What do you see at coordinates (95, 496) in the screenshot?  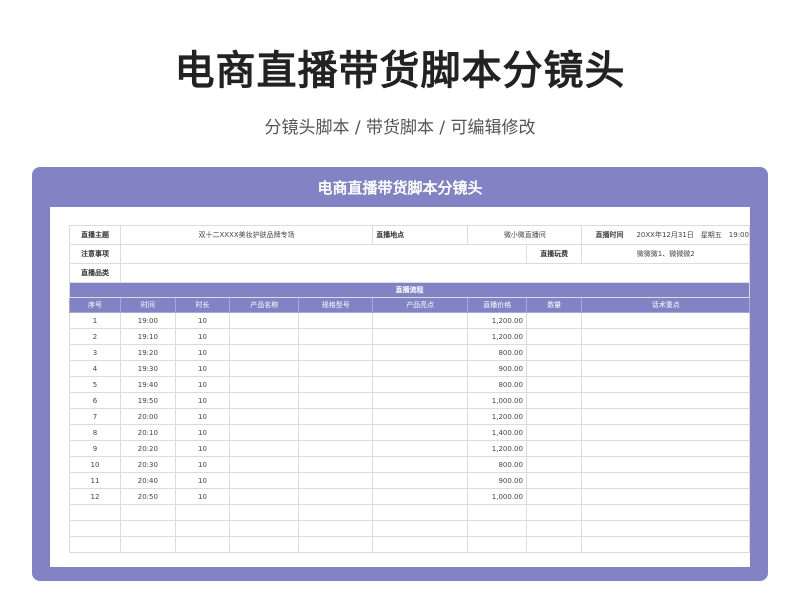 I see `table-cell: 12` at bounding box center [95, 496].